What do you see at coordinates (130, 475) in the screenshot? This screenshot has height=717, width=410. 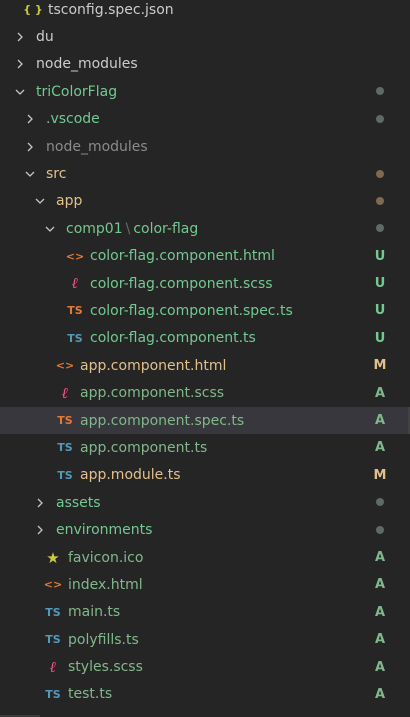 I see `tree-item-label: app.module.ts` at bounding box center [130, 475].